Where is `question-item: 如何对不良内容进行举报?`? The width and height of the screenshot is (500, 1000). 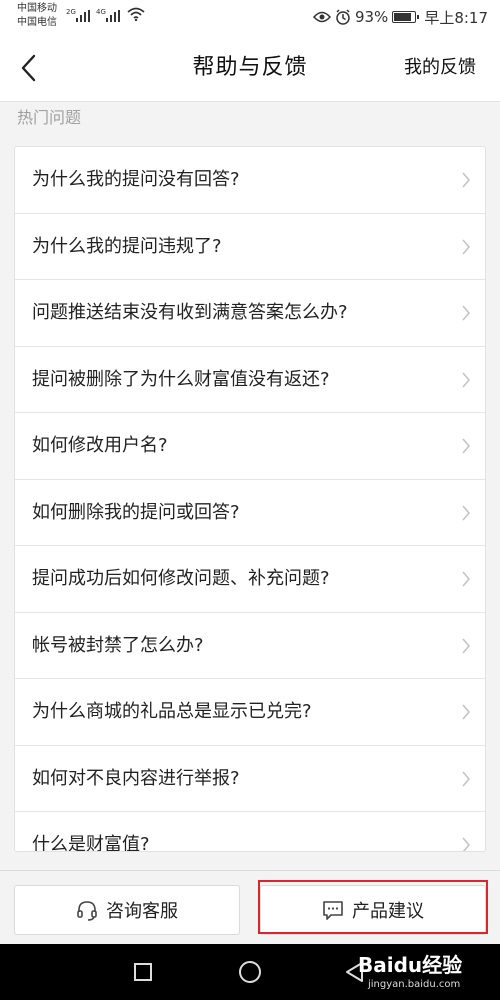
question-item: 如何对不良内容进行举报? is located at coordinates (250, 779).